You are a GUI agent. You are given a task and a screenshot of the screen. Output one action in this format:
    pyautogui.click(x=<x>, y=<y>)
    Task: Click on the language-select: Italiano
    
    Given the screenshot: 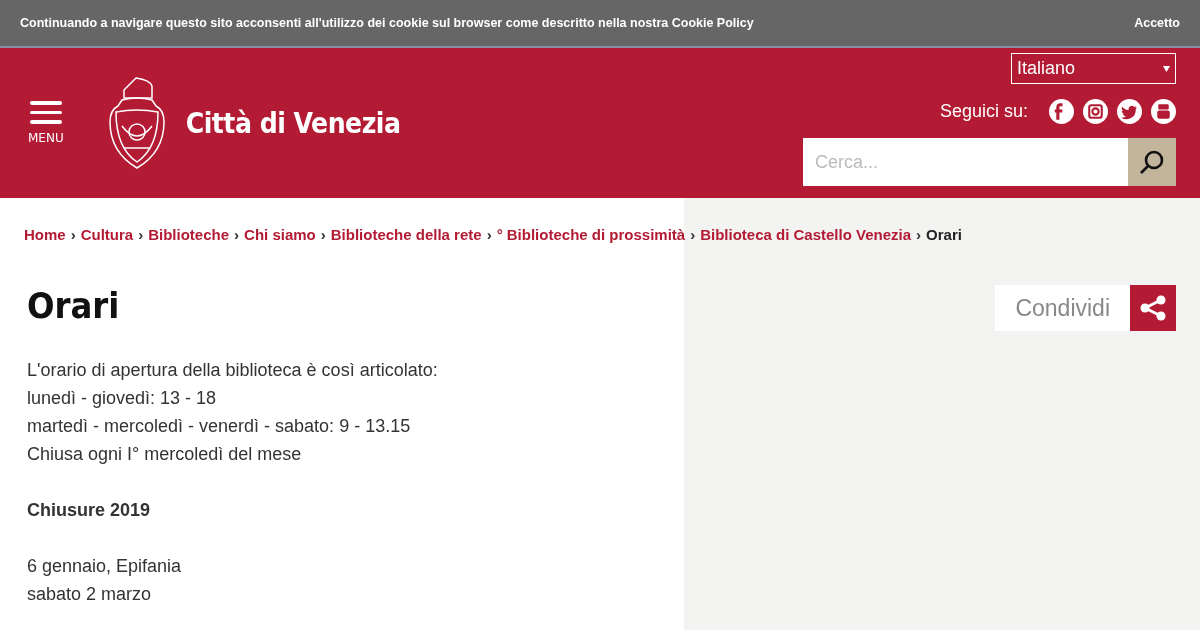 What is the action you would take?
    pyautogui.click(x=1093, y=68)
    